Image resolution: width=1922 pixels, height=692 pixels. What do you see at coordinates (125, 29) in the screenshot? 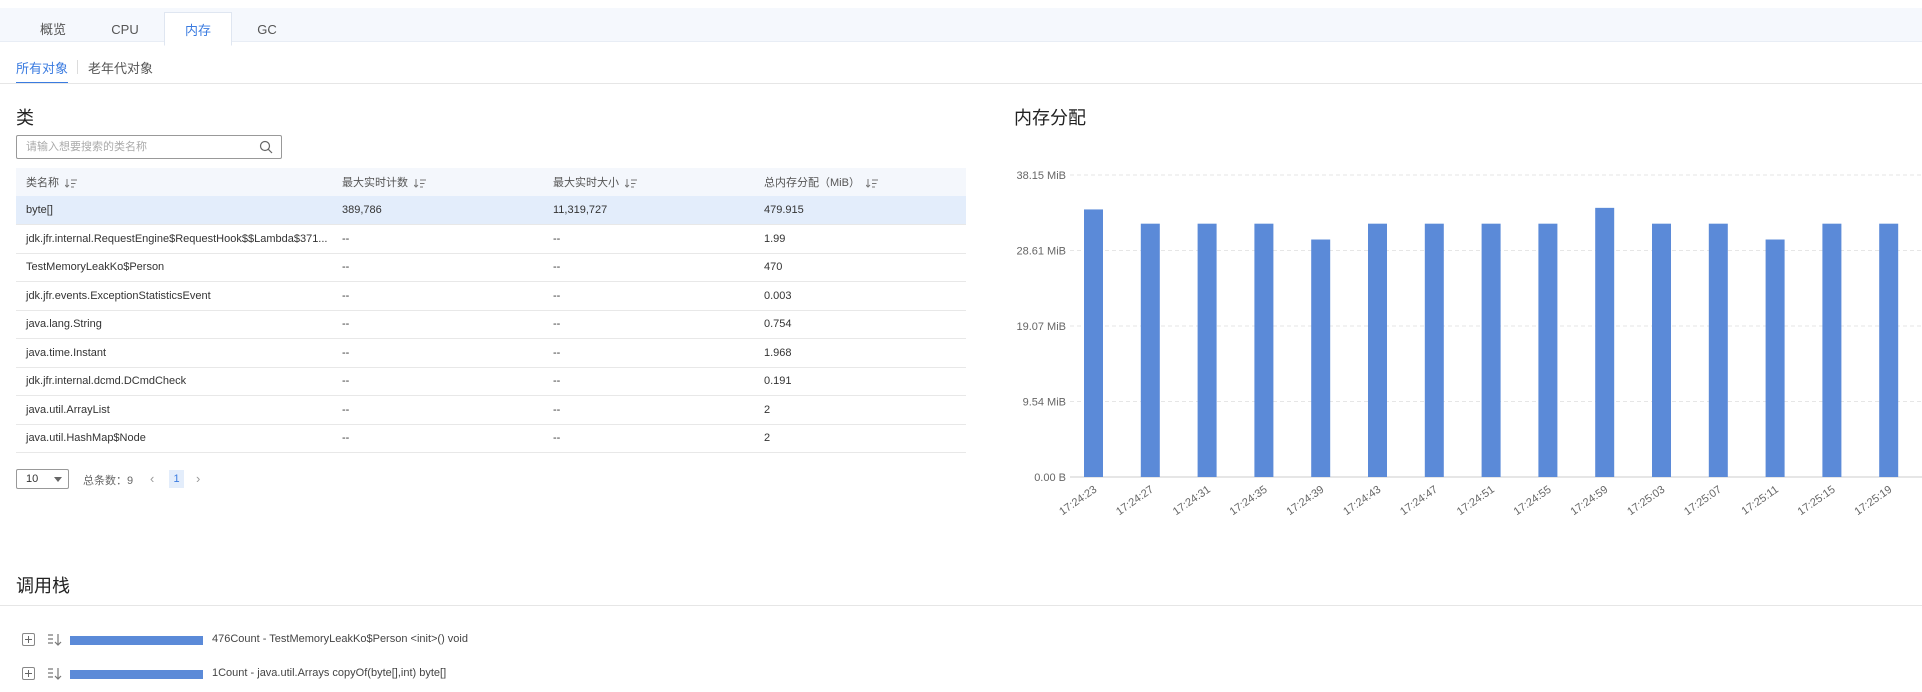
I see `tab-cpu: CPU` at bounding box center [125, 29].